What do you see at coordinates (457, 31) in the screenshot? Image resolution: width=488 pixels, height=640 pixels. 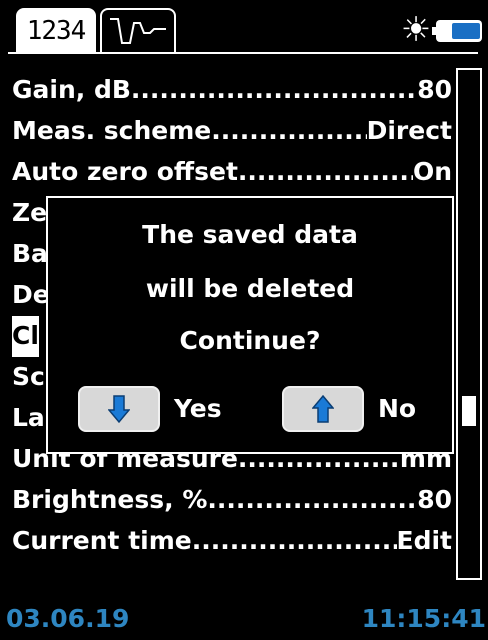 I see `battery-icon` at bounding box center [457, 31].